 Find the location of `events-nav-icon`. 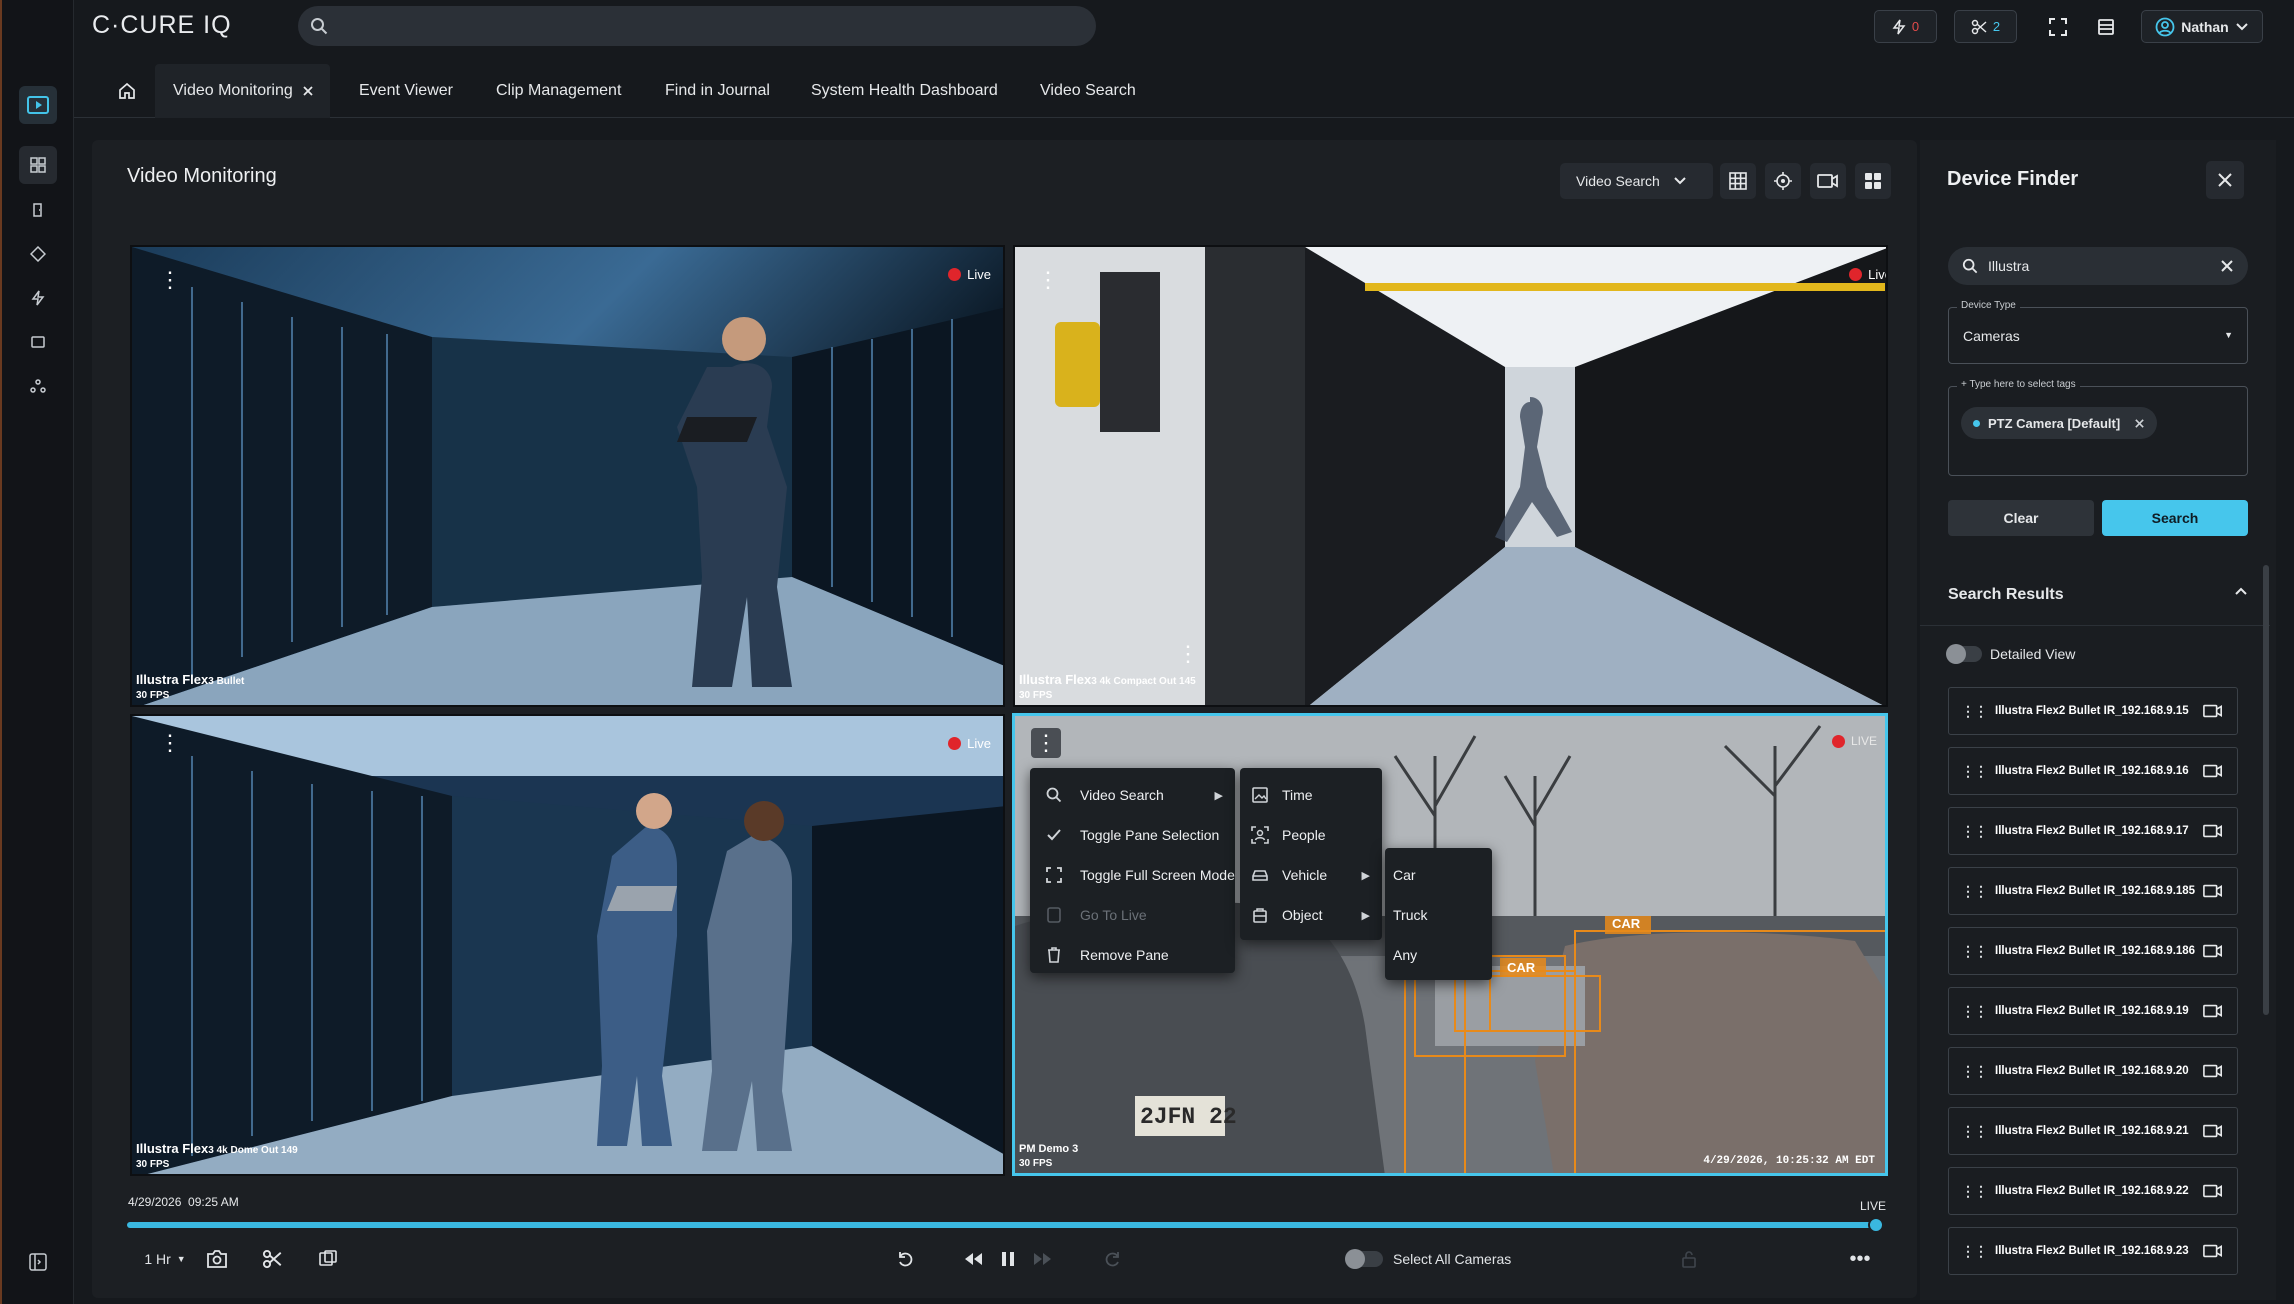

events-nav-icon is located at coordinates (38, 298).